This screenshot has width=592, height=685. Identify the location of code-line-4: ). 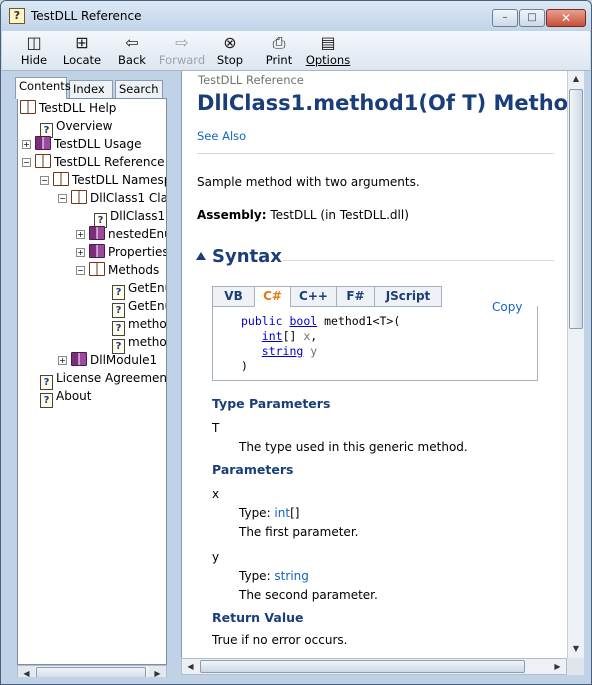
(244, 366).